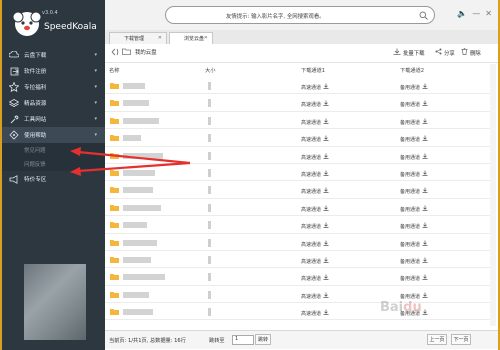  I want to click on jump-button: 跳转, so click(263, 339).